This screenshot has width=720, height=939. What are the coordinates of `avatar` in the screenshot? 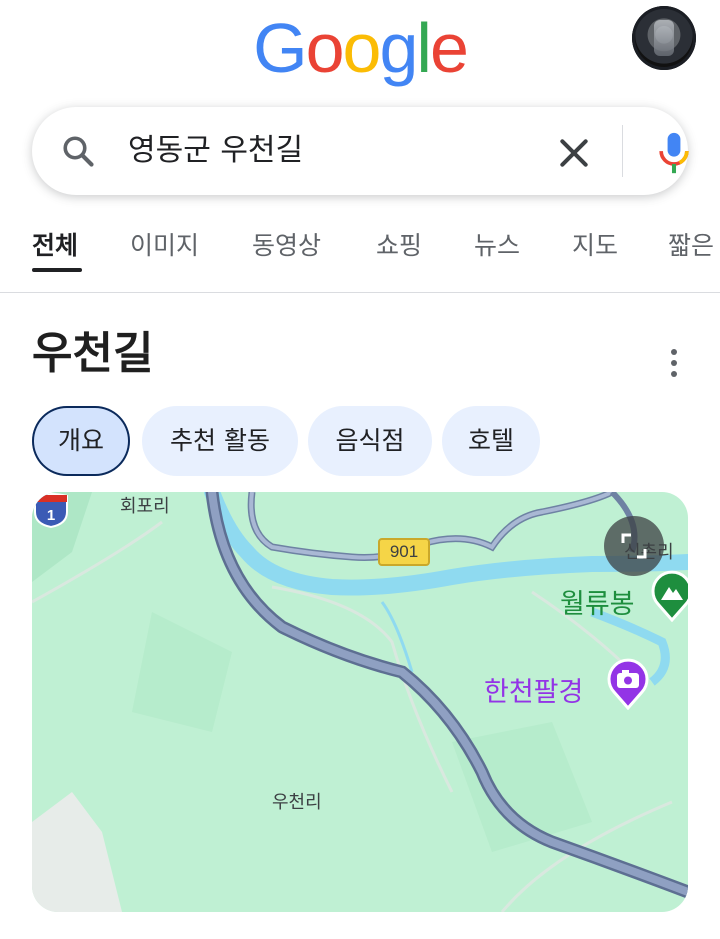 It's located at (664, 38).